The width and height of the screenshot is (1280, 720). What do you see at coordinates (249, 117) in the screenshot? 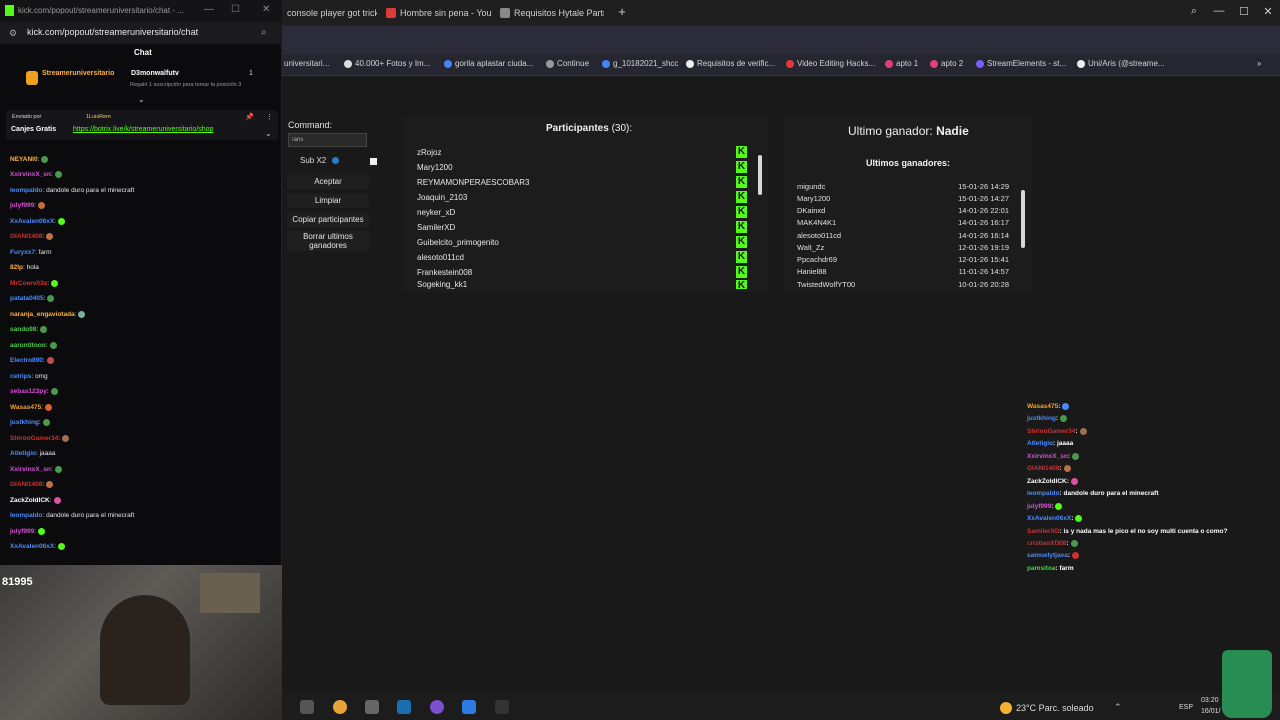
I see `pin-icon: 📌` at bounding box center [249, 117].